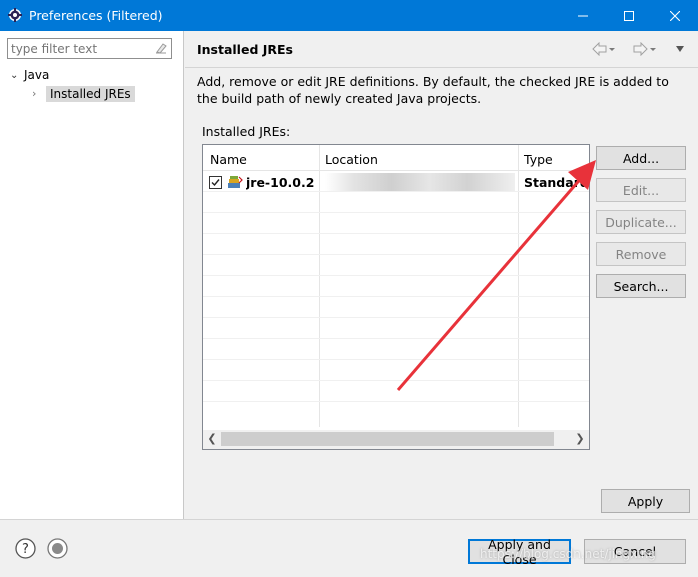 Image resolution: width=698 pixels, height=577 pixels. I want to click on apply-button: Apply, so click(645, 501).